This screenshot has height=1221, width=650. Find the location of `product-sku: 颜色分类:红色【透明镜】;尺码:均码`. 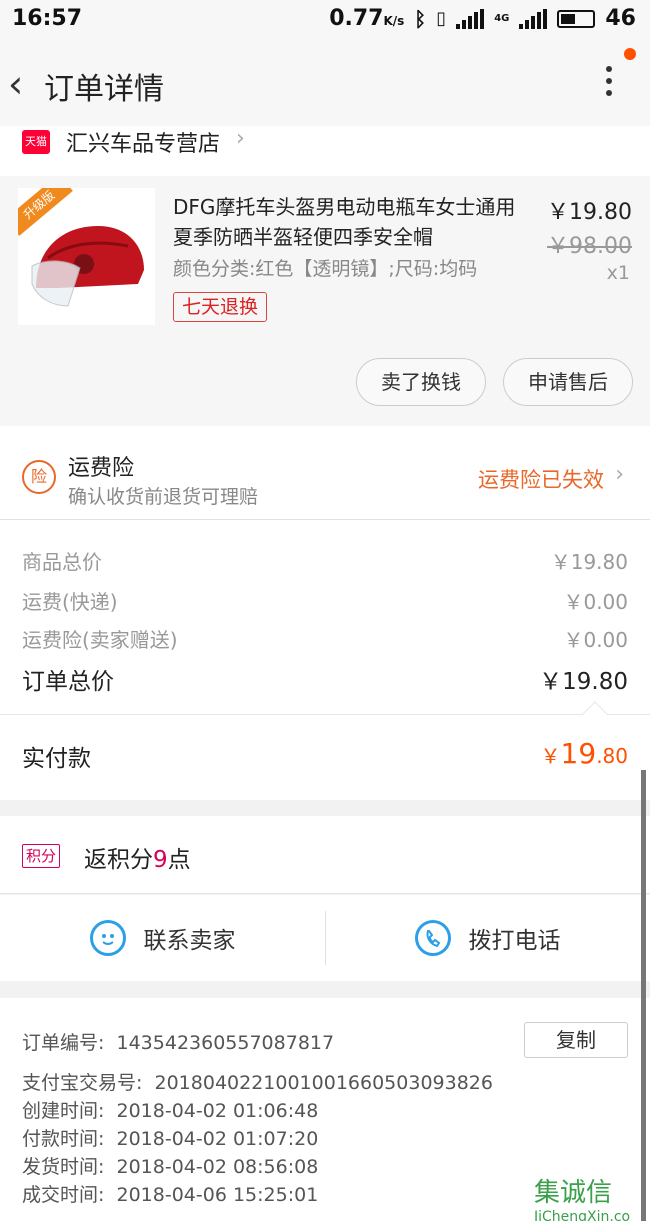

product-sku: 颜色分类:红色【透明镜】;尺码:均码 is located at coordinates (325, 269).